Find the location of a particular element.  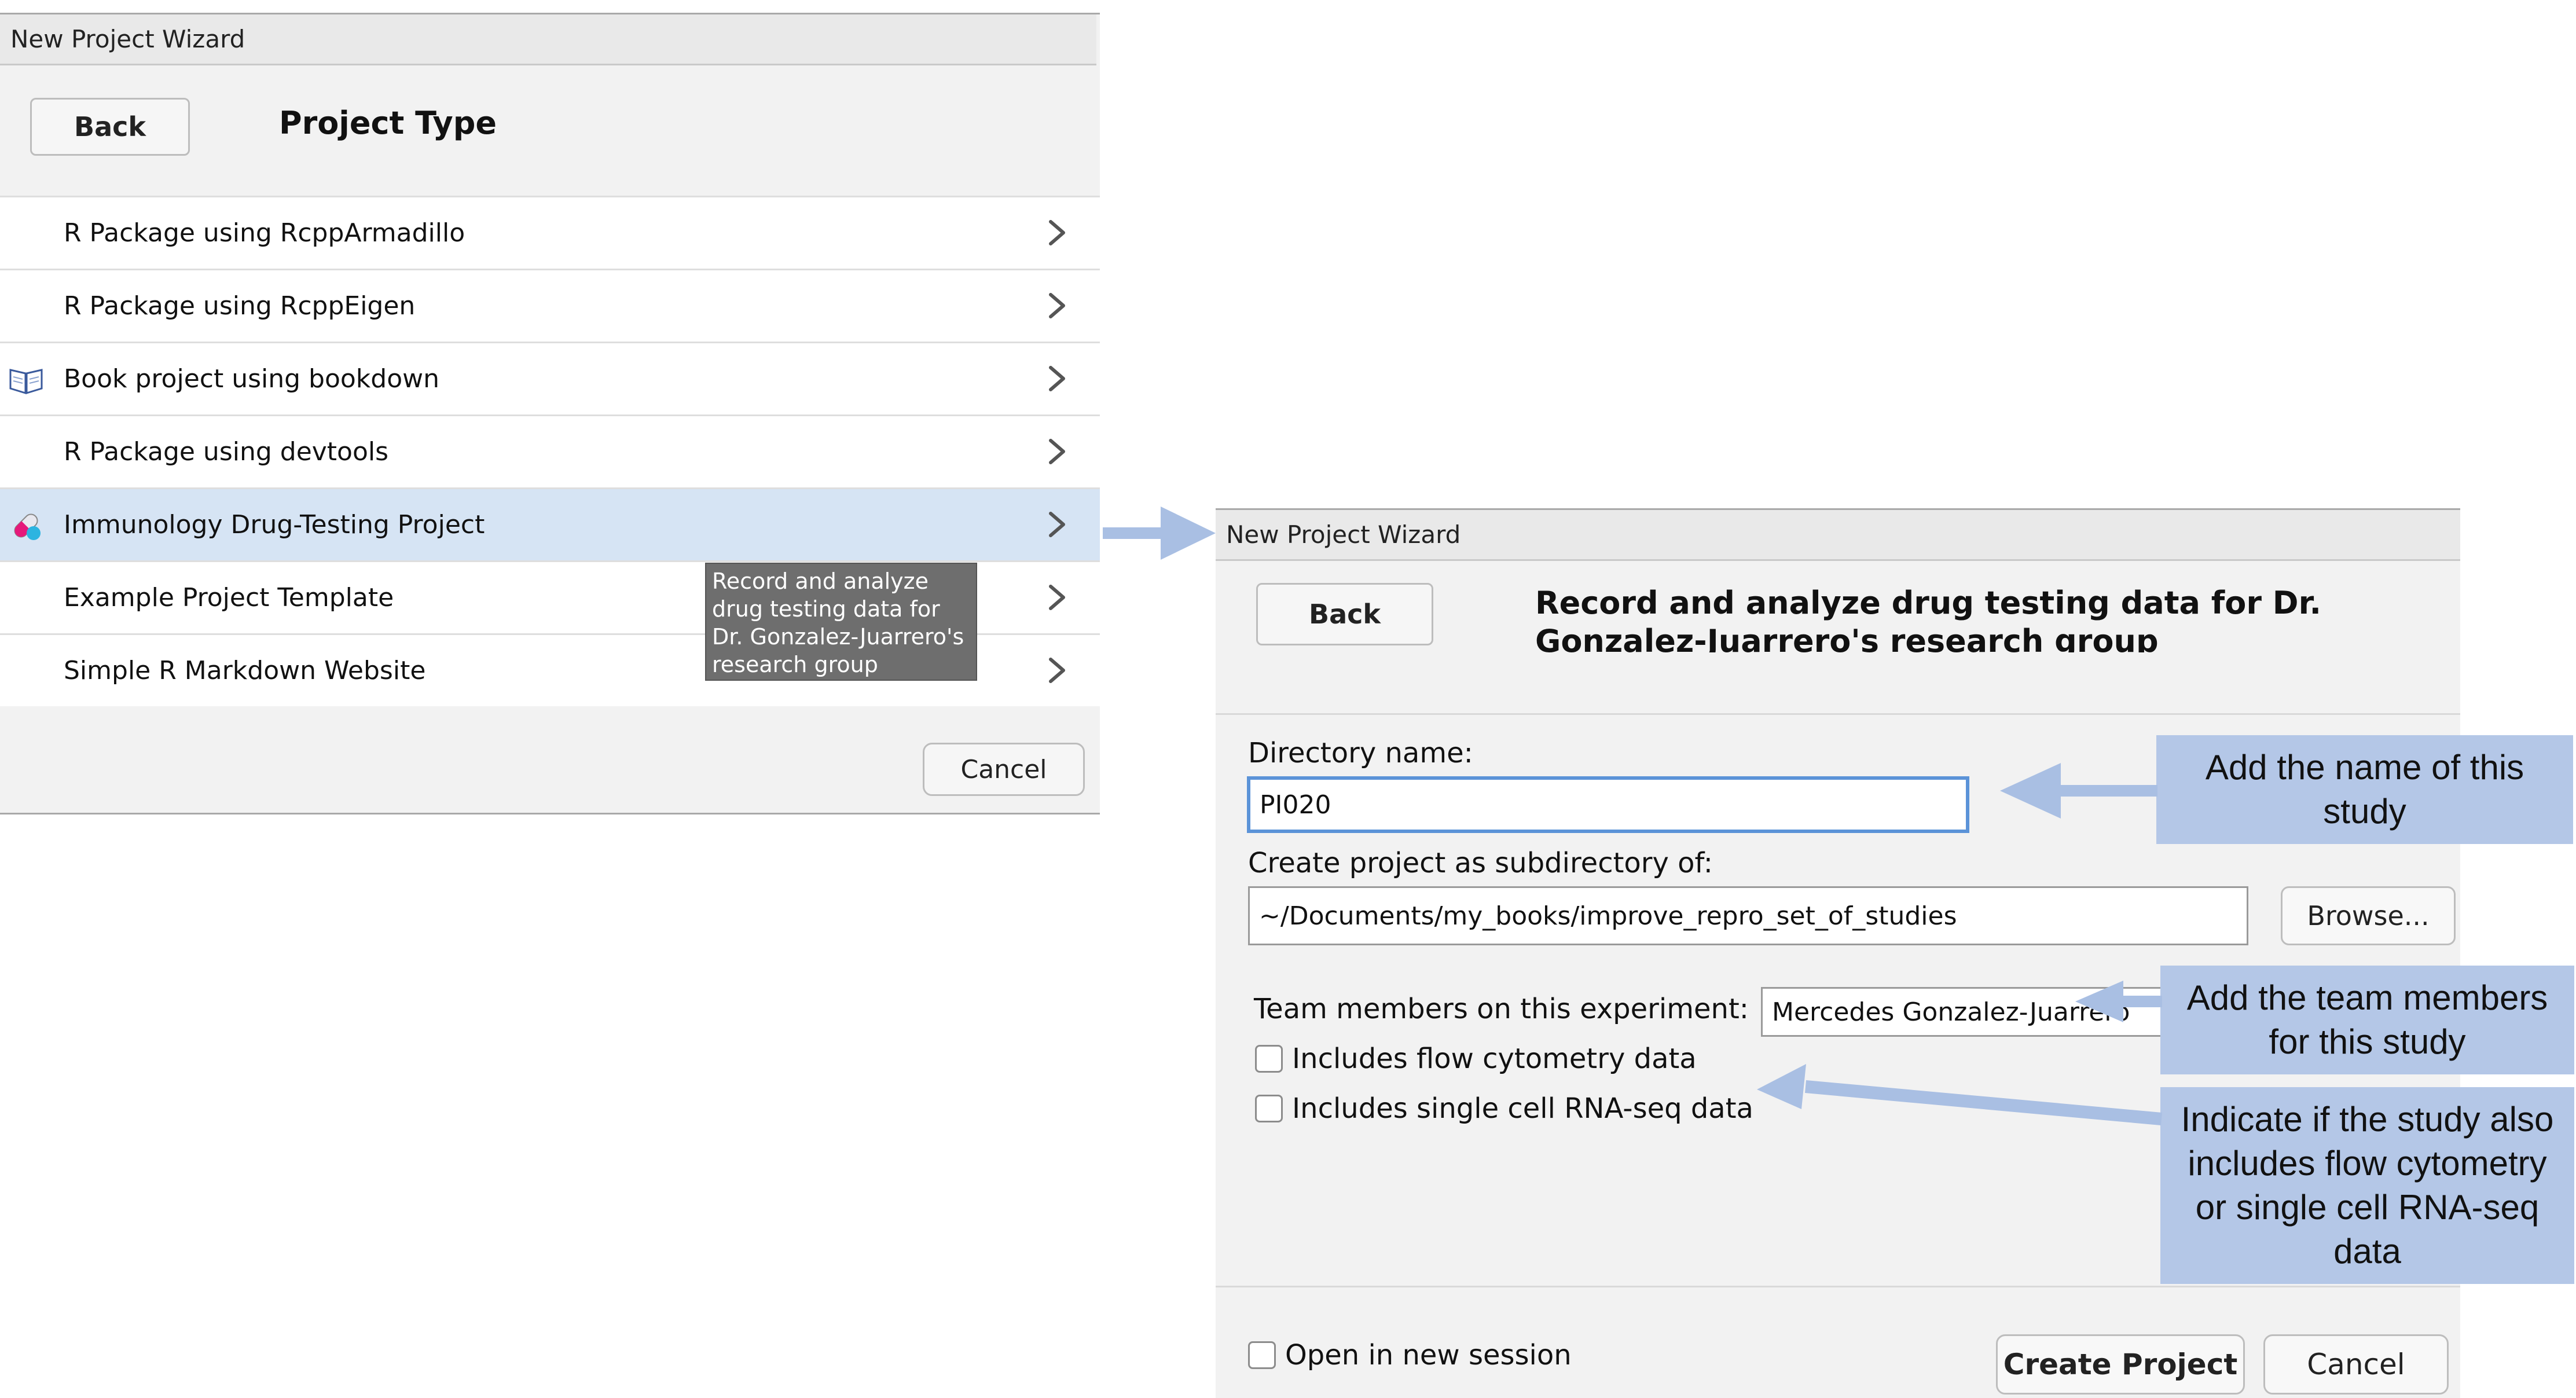

data-arrow-head is located at coordinates (1781, 1086).